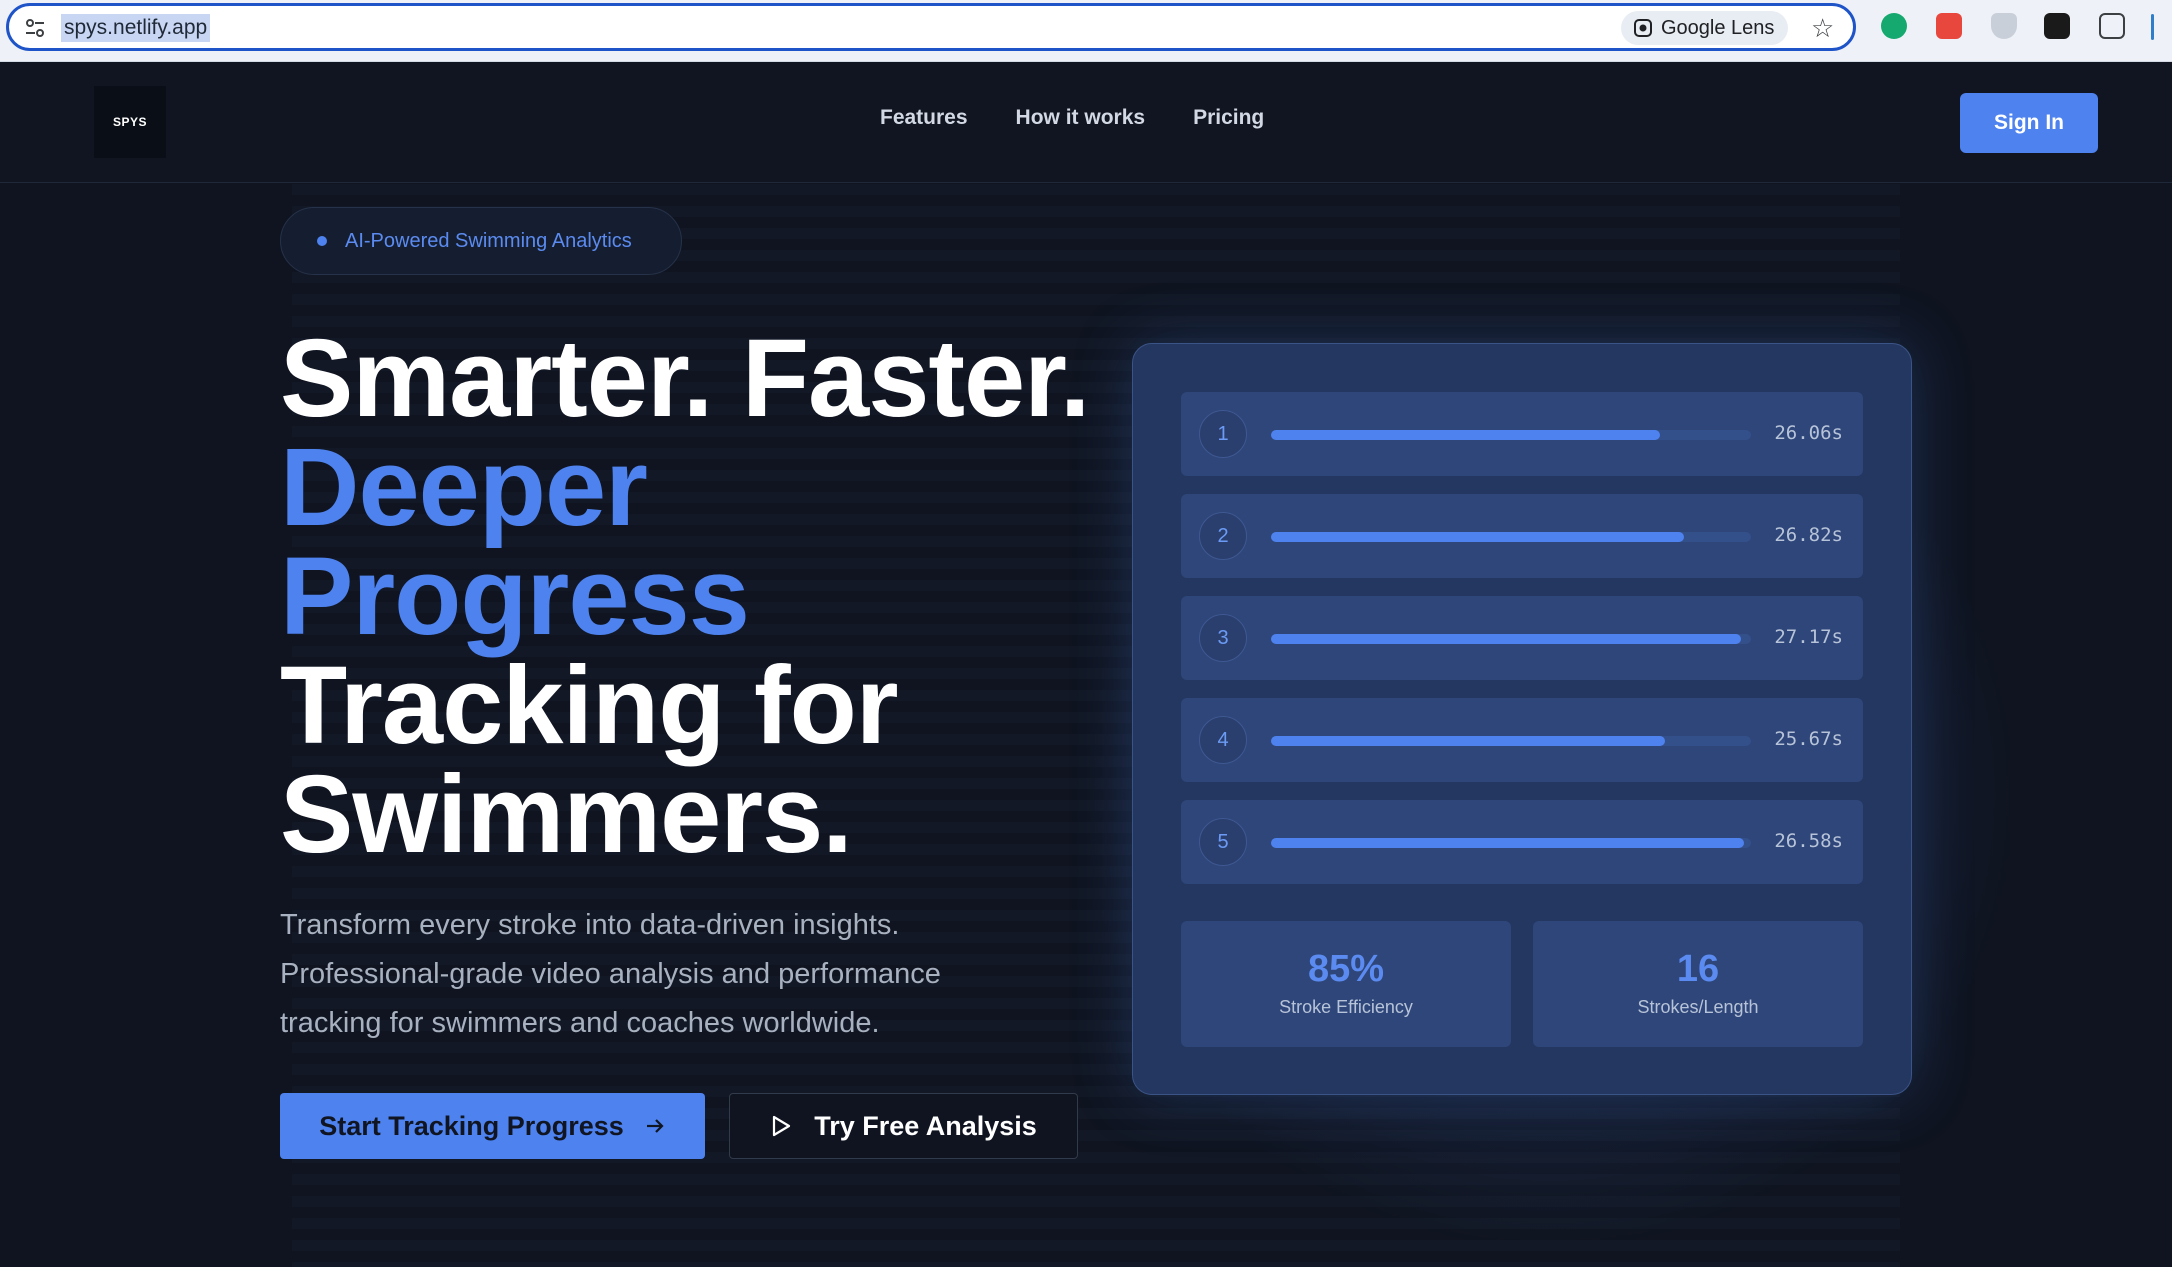 This screenshot has height=1267, width=2172. I want to click on lap-number: 2, so click(1223, 536).